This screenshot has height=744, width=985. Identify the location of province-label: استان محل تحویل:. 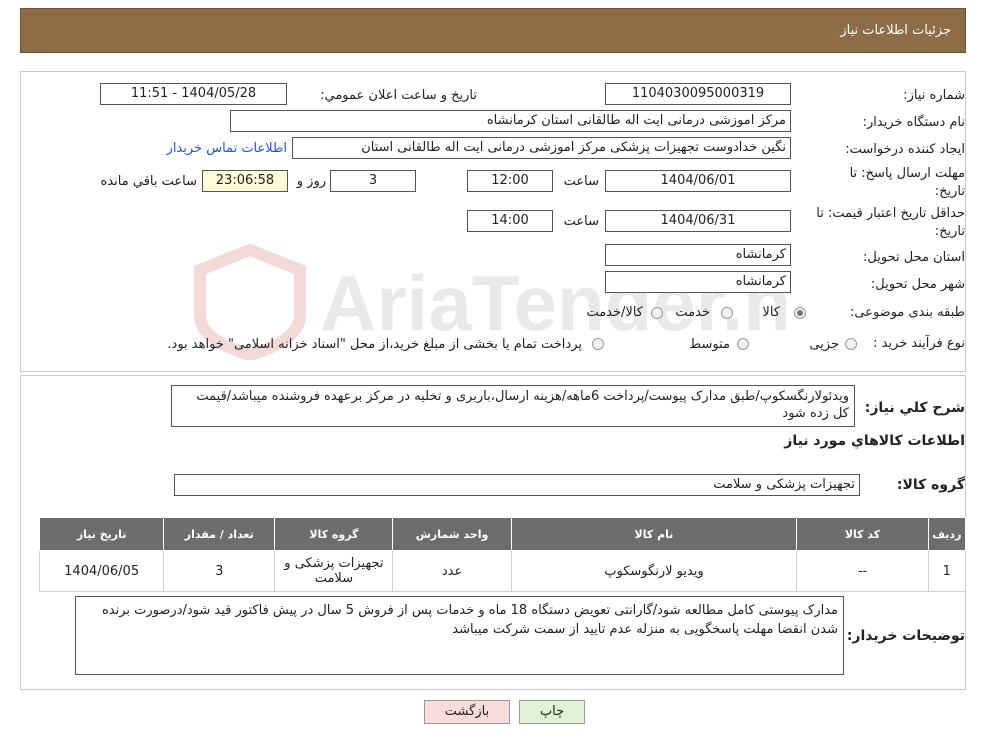
(914, 257).